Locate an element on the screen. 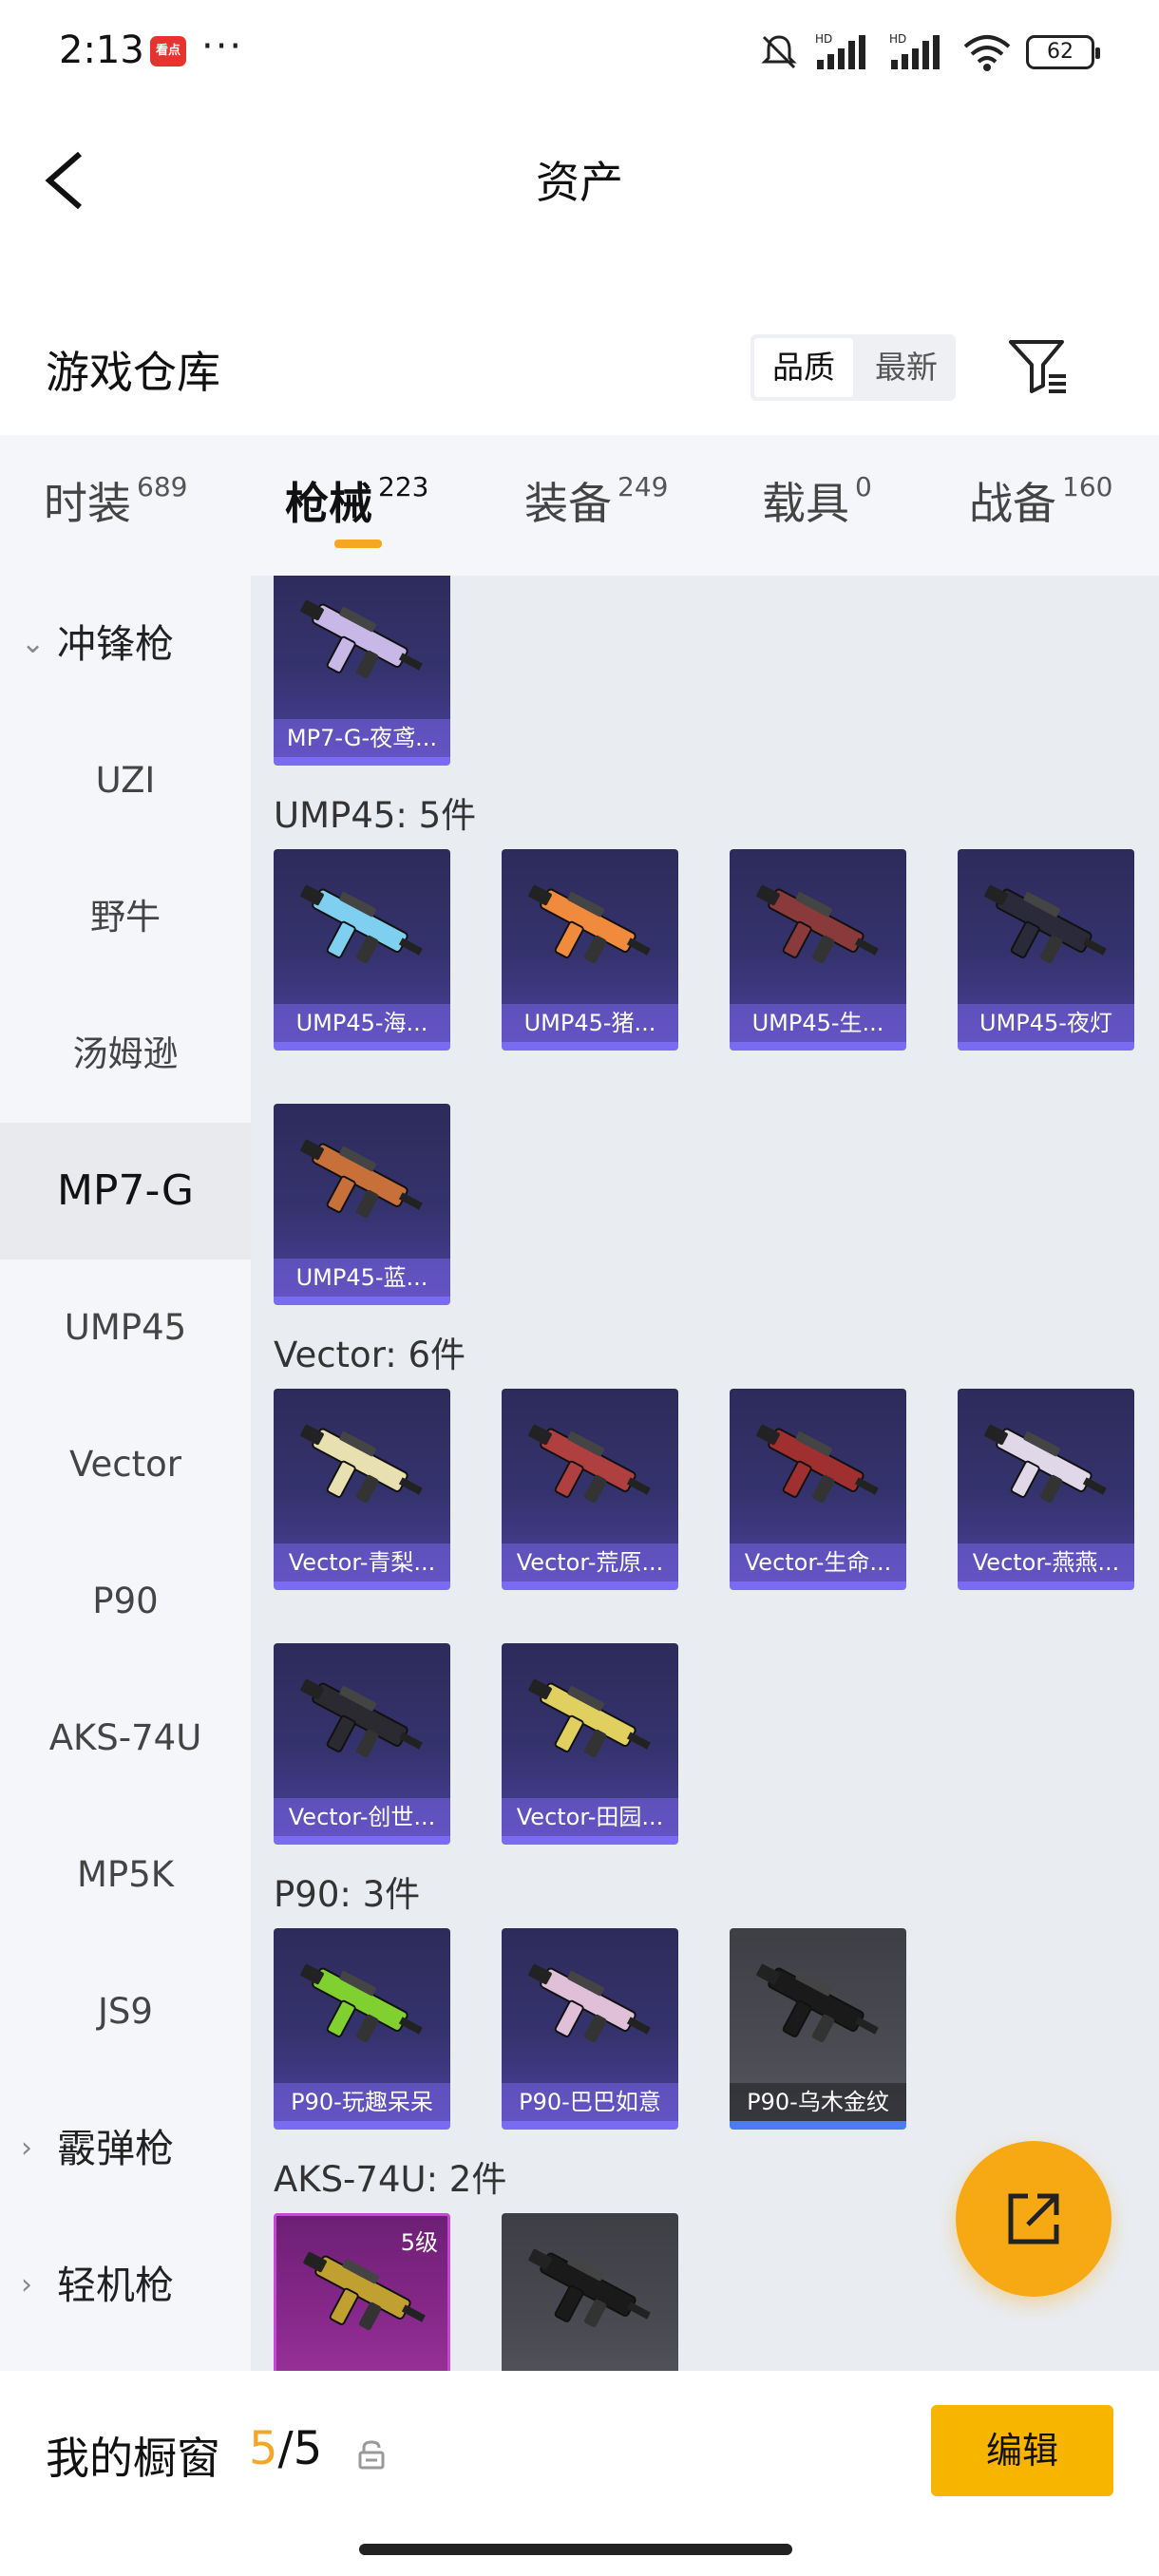 Image resolution: width=1159 pixels, height=2576 pixels. weapon-card: P90-乌木金纹 is located at coordinates (818, 2029).